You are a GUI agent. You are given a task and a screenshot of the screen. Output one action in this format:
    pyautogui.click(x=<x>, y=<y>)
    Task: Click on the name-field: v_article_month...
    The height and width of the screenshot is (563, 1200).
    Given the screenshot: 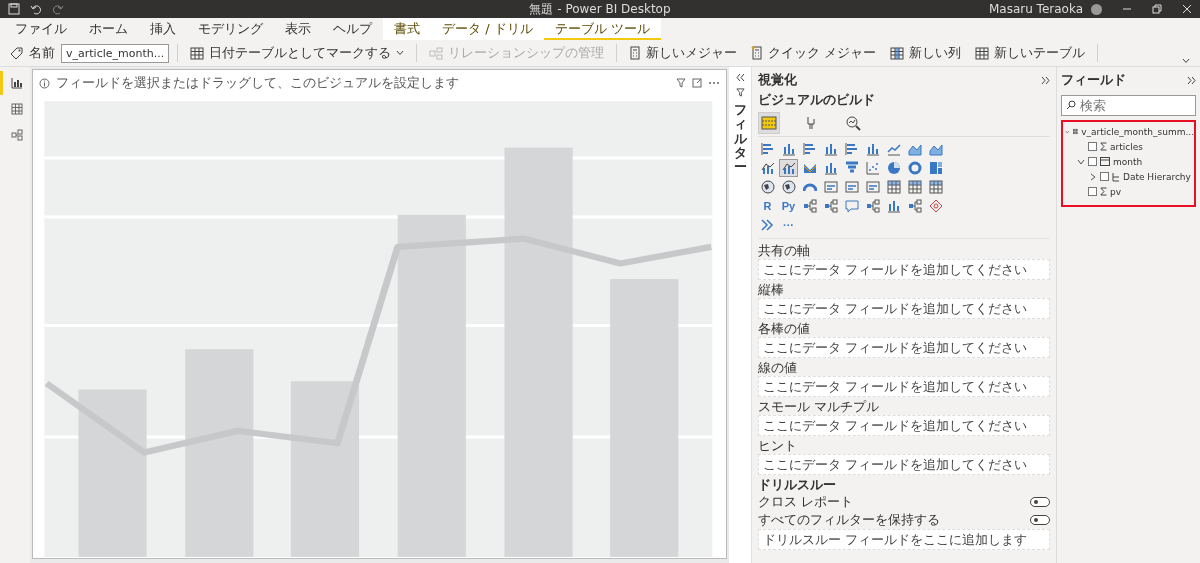 What is the action you would take?
    pyautogui.click(x=115, y=53)
    